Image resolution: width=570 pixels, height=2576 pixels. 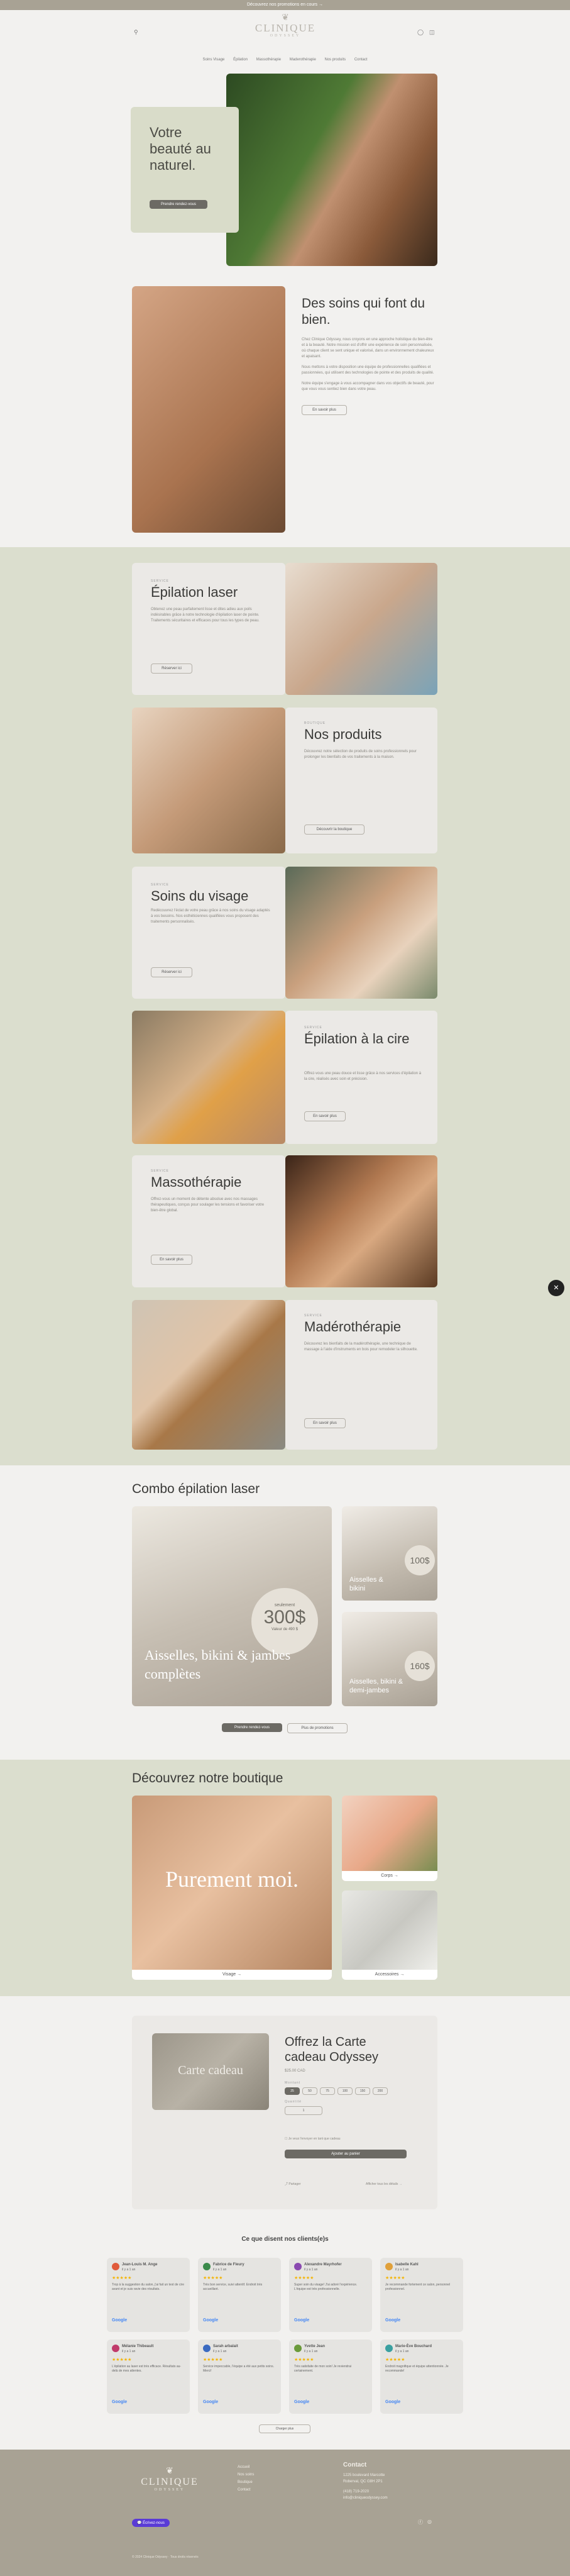 I want to click on amount-option: 200, so click(x=380, y=2091).